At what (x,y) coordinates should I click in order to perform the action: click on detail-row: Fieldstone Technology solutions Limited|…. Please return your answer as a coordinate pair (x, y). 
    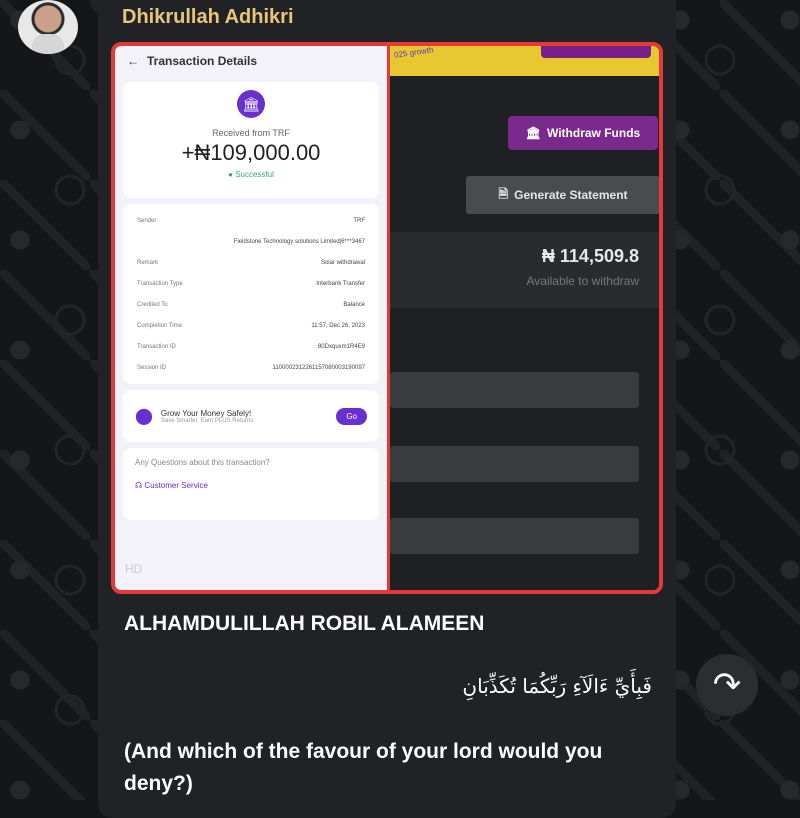
    Looking at the image, I should click on (251, 241).